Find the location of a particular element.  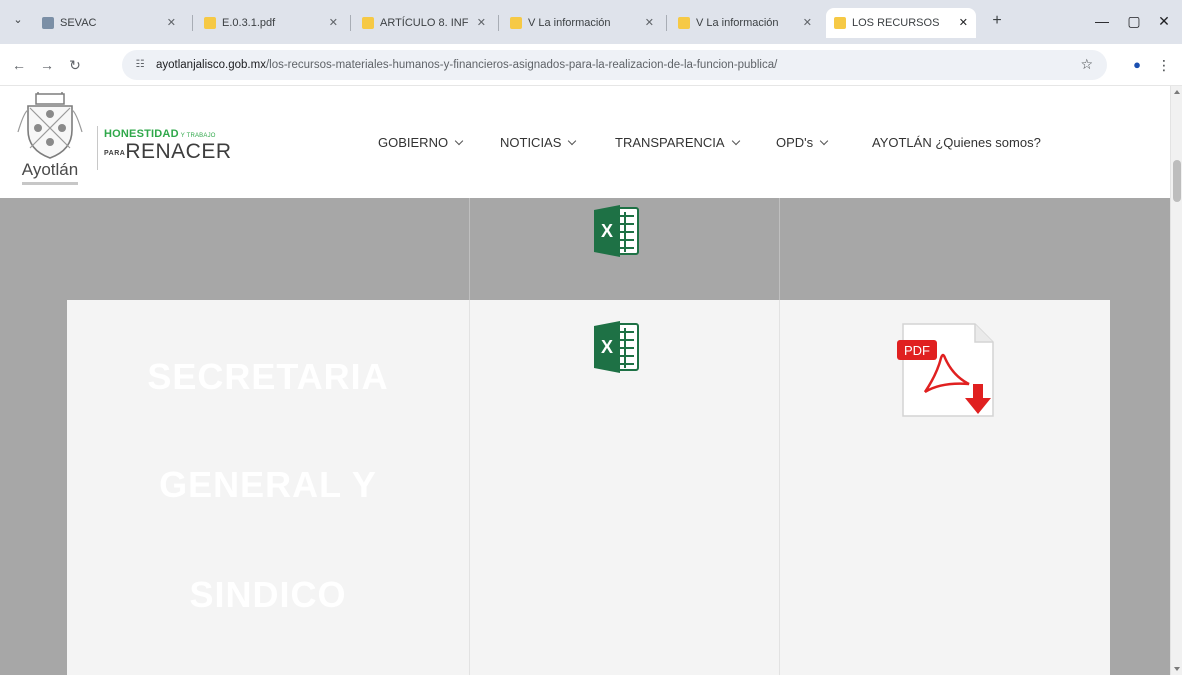

slogan-top: HONESTIDAD Y TRABAJO is located at coordinates (160, 134).